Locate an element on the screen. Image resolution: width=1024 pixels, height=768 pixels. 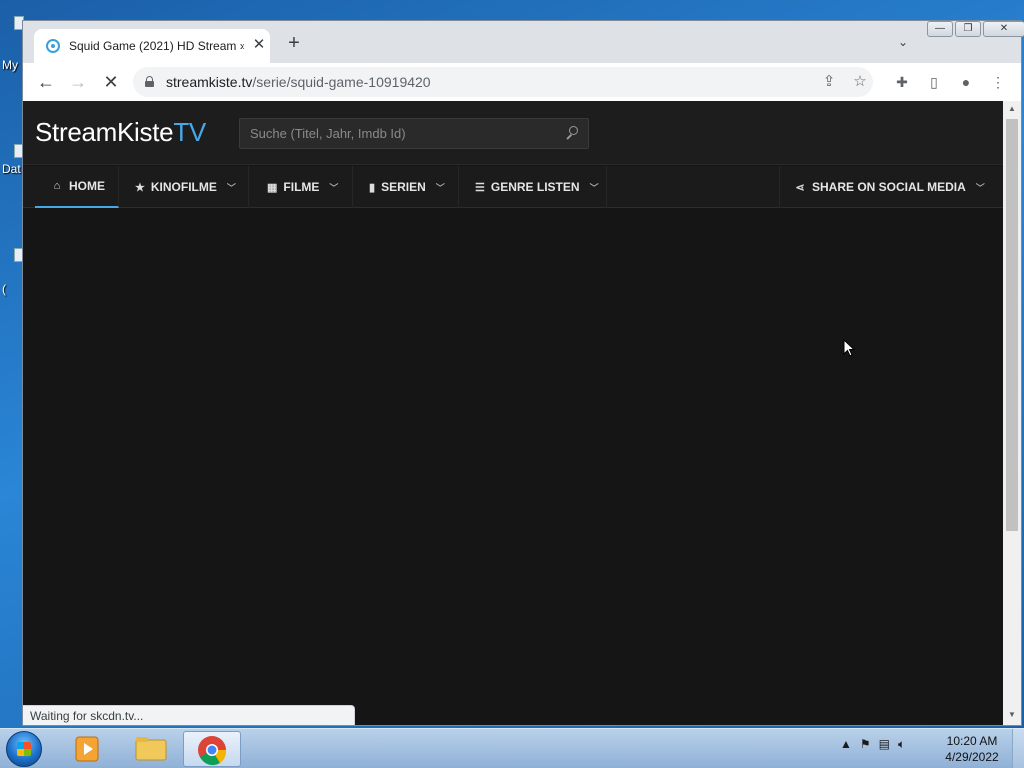
browser-menu-kebab-icon: ⋮ is located at coordinates (998, 82).